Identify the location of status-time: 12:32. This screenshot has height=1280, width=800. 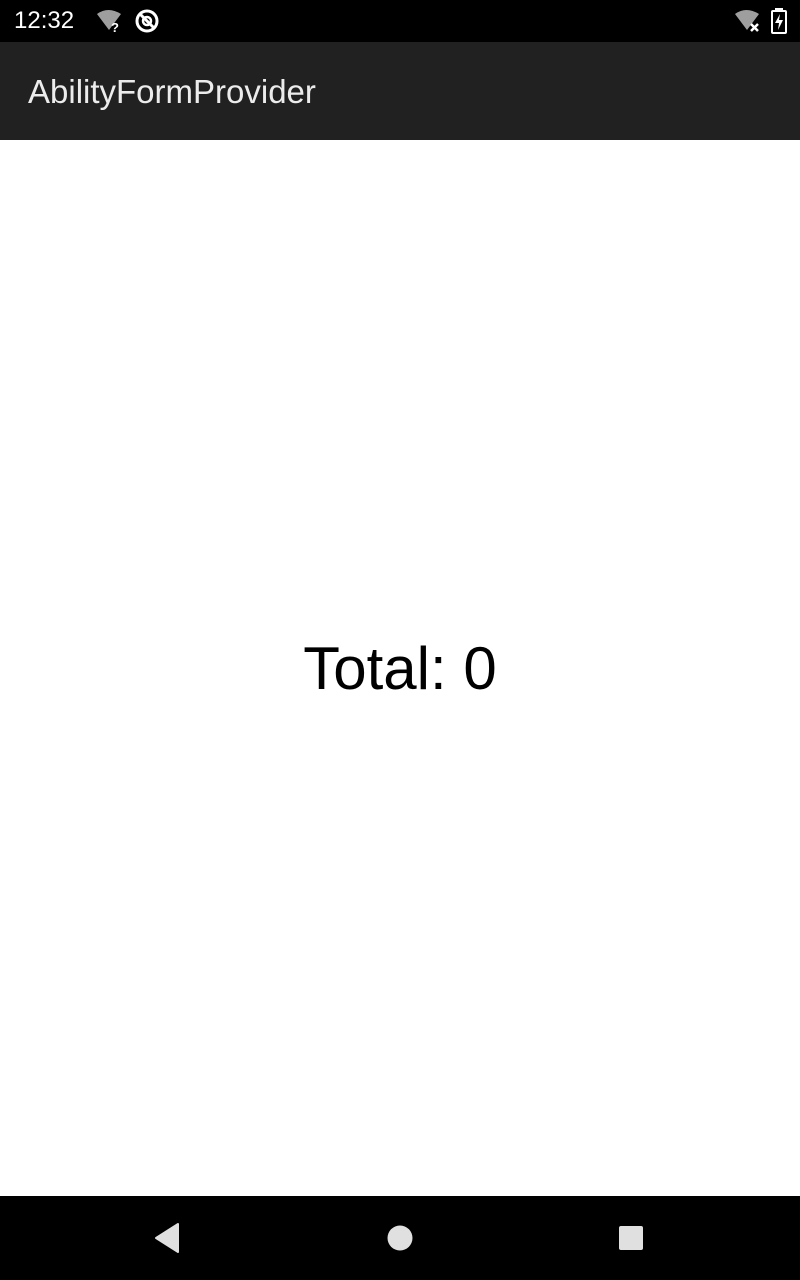
(44, 20).